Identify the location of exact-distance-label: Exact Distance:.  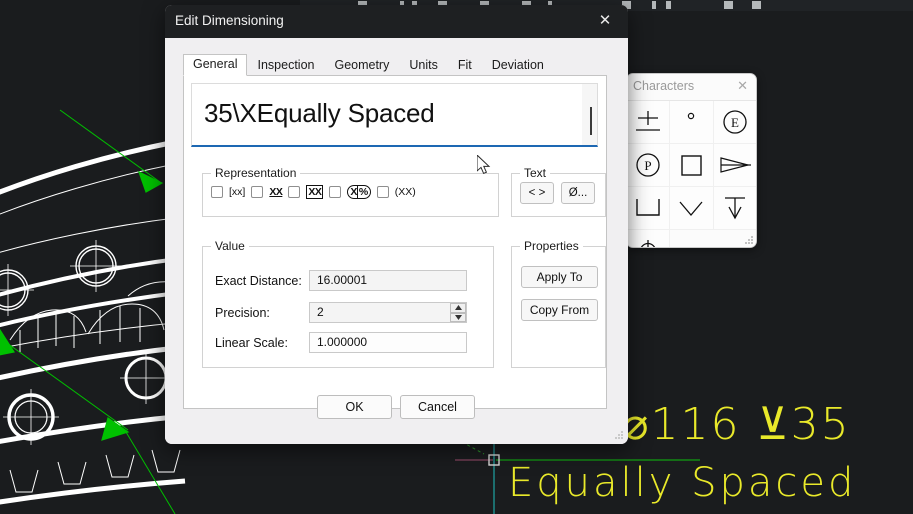
(258, 280).